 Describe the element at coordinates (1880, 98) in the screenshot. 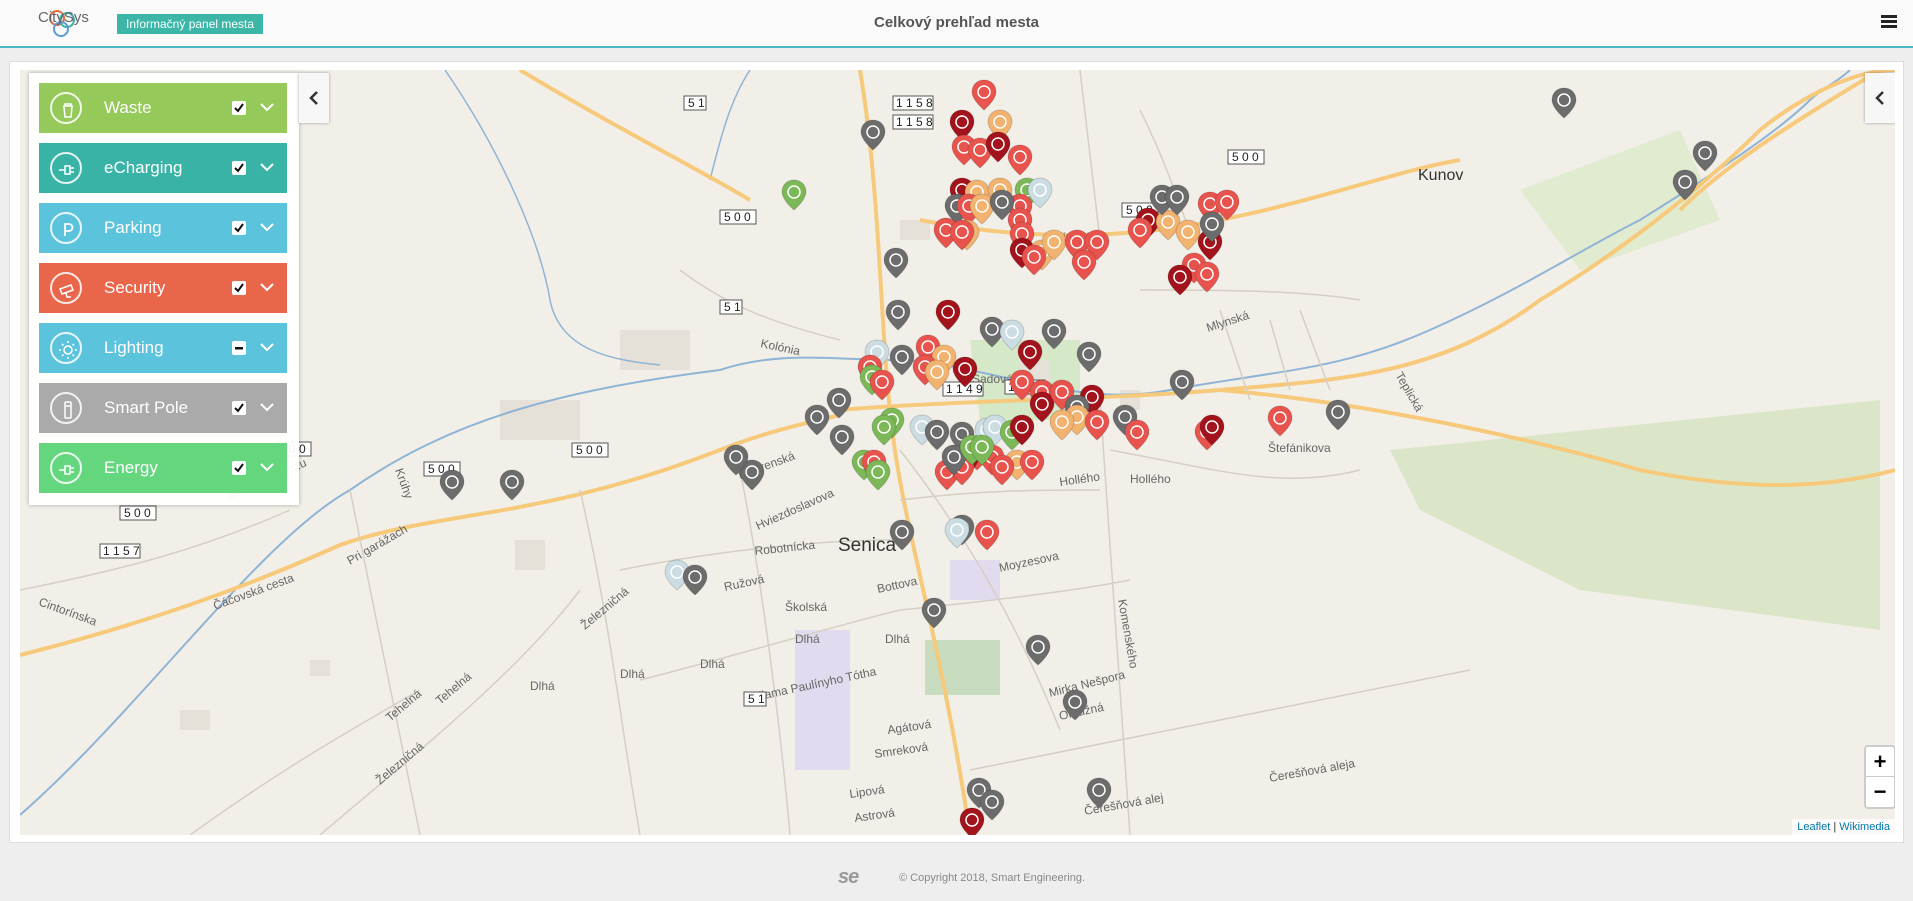

I see `collapse-right-button` at that location.